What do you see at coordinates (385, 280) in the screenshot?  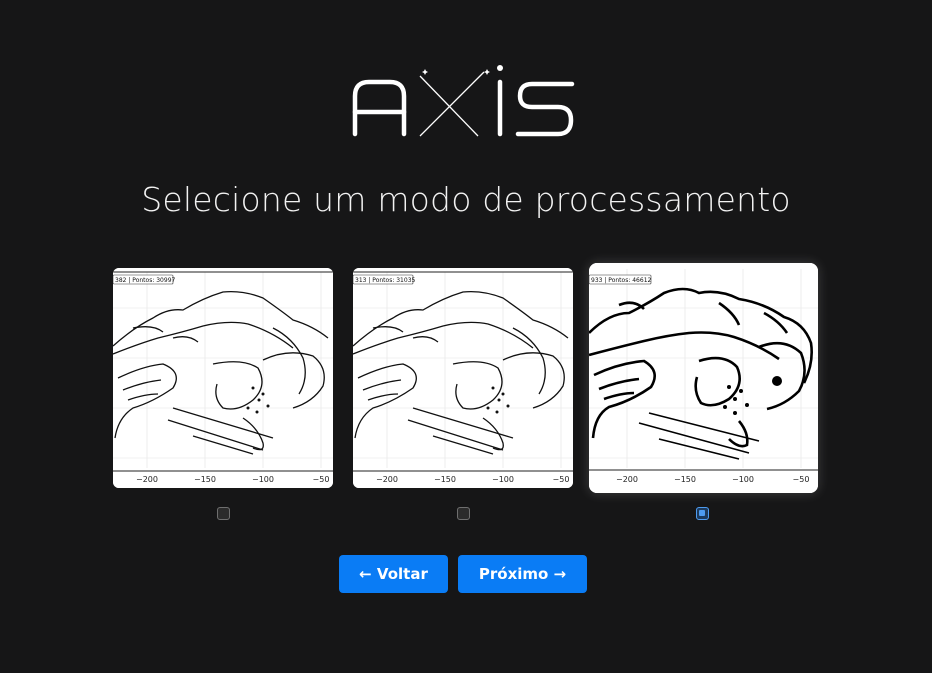 I see `option-info-label: 313 | Pontos: 31035` at bounding box center [385, 280].